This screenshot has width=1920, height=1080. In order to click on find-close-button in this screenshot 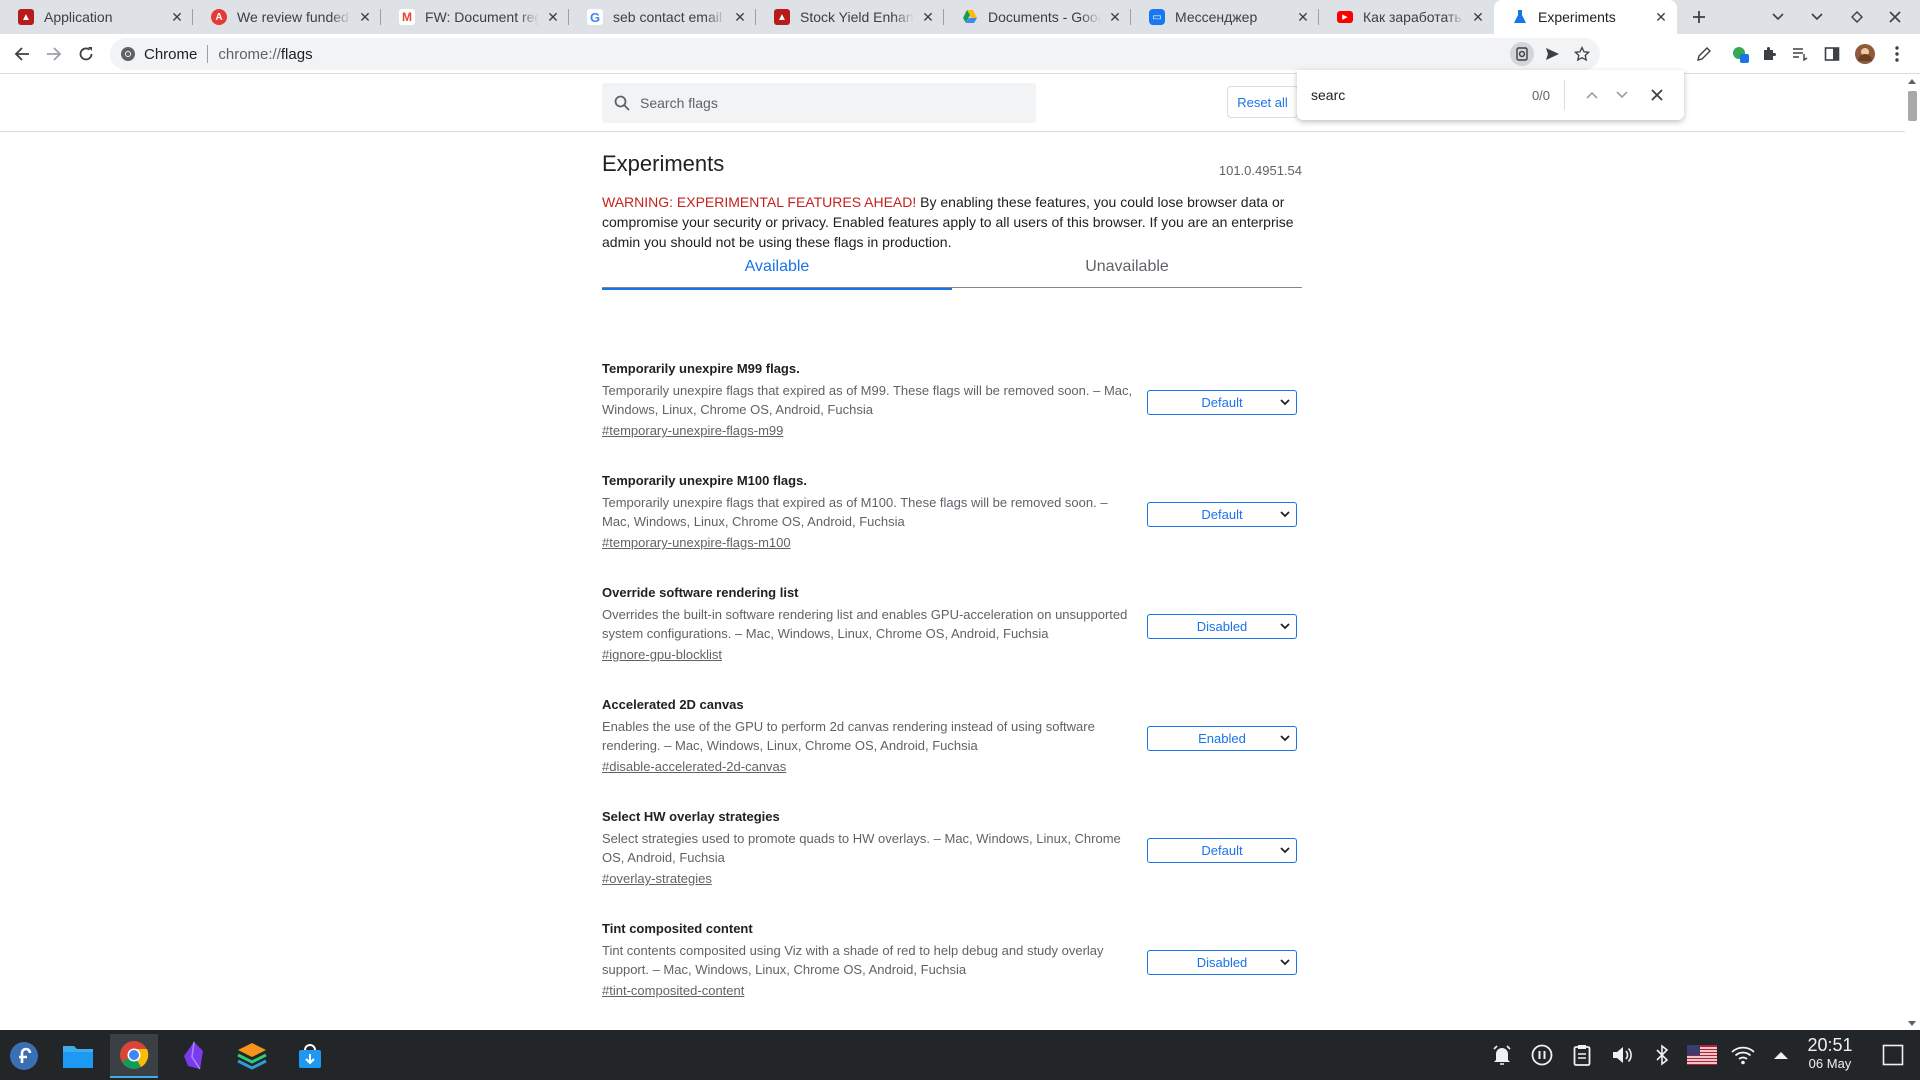, I will do `click(1657, 95)`.